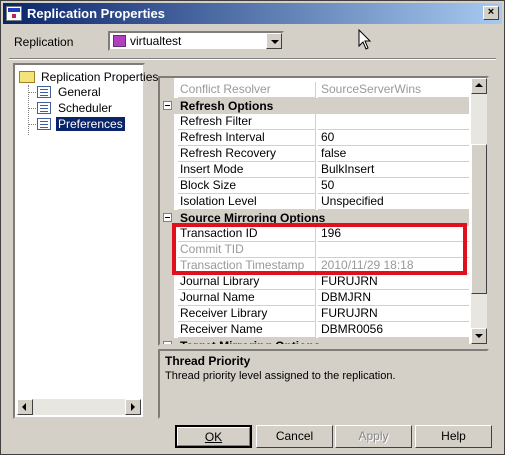  Describe the element at coordinates (393, 138) in the screenshot. I see `property-value: 60` at that location.